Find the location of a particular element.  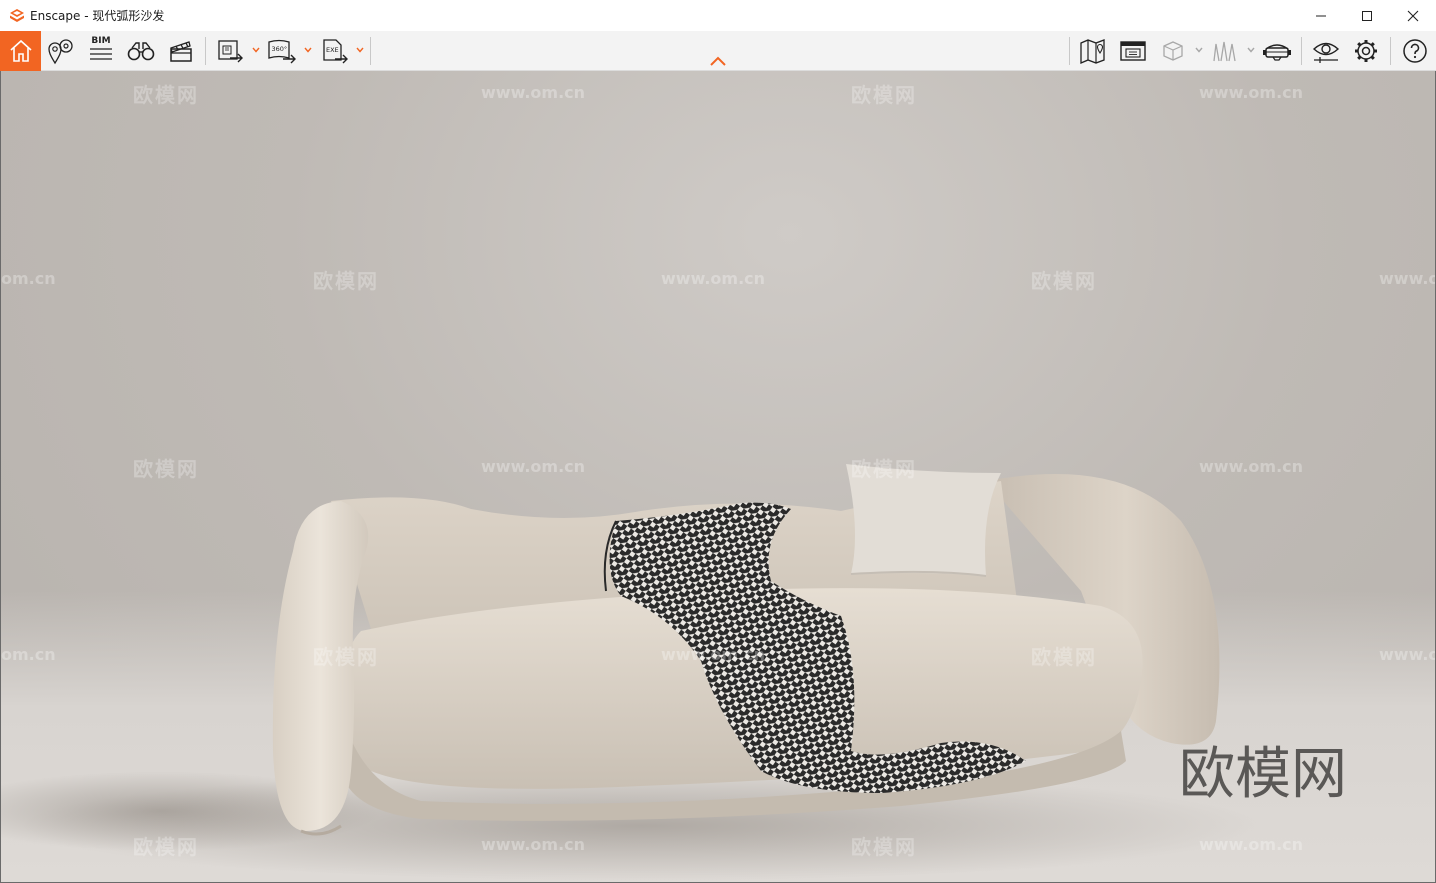

exe-export-dropdown-icon is located at coordinates (360, 50).